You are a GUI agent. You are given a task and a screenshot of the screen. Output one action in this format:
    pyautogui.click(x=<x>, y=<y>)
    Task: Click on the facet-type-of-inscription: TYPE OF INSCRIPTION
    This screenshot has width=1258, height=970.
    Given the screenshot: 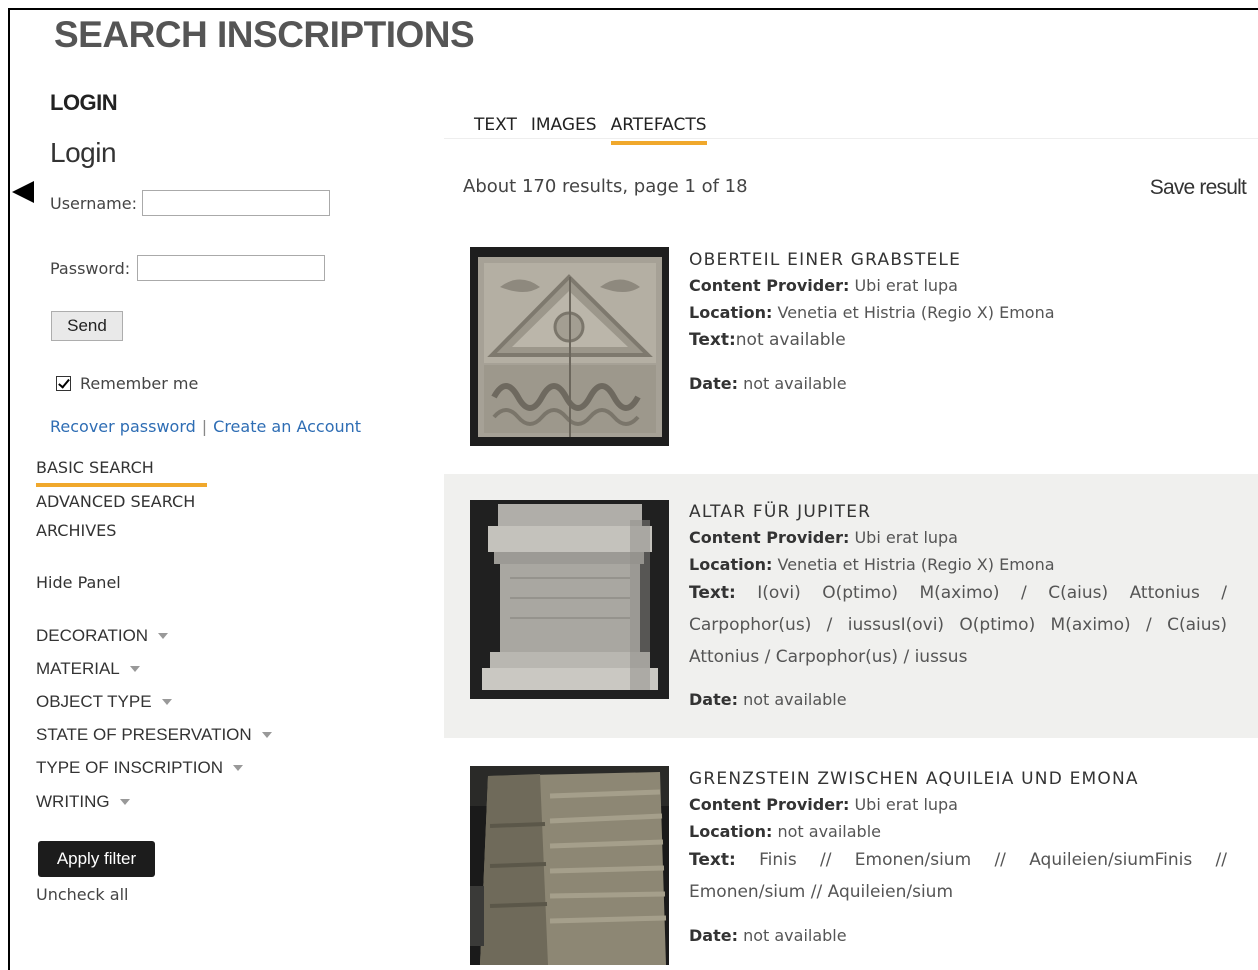 What is the action you would take?
    pyautogui.click(x=140, y=768)
    